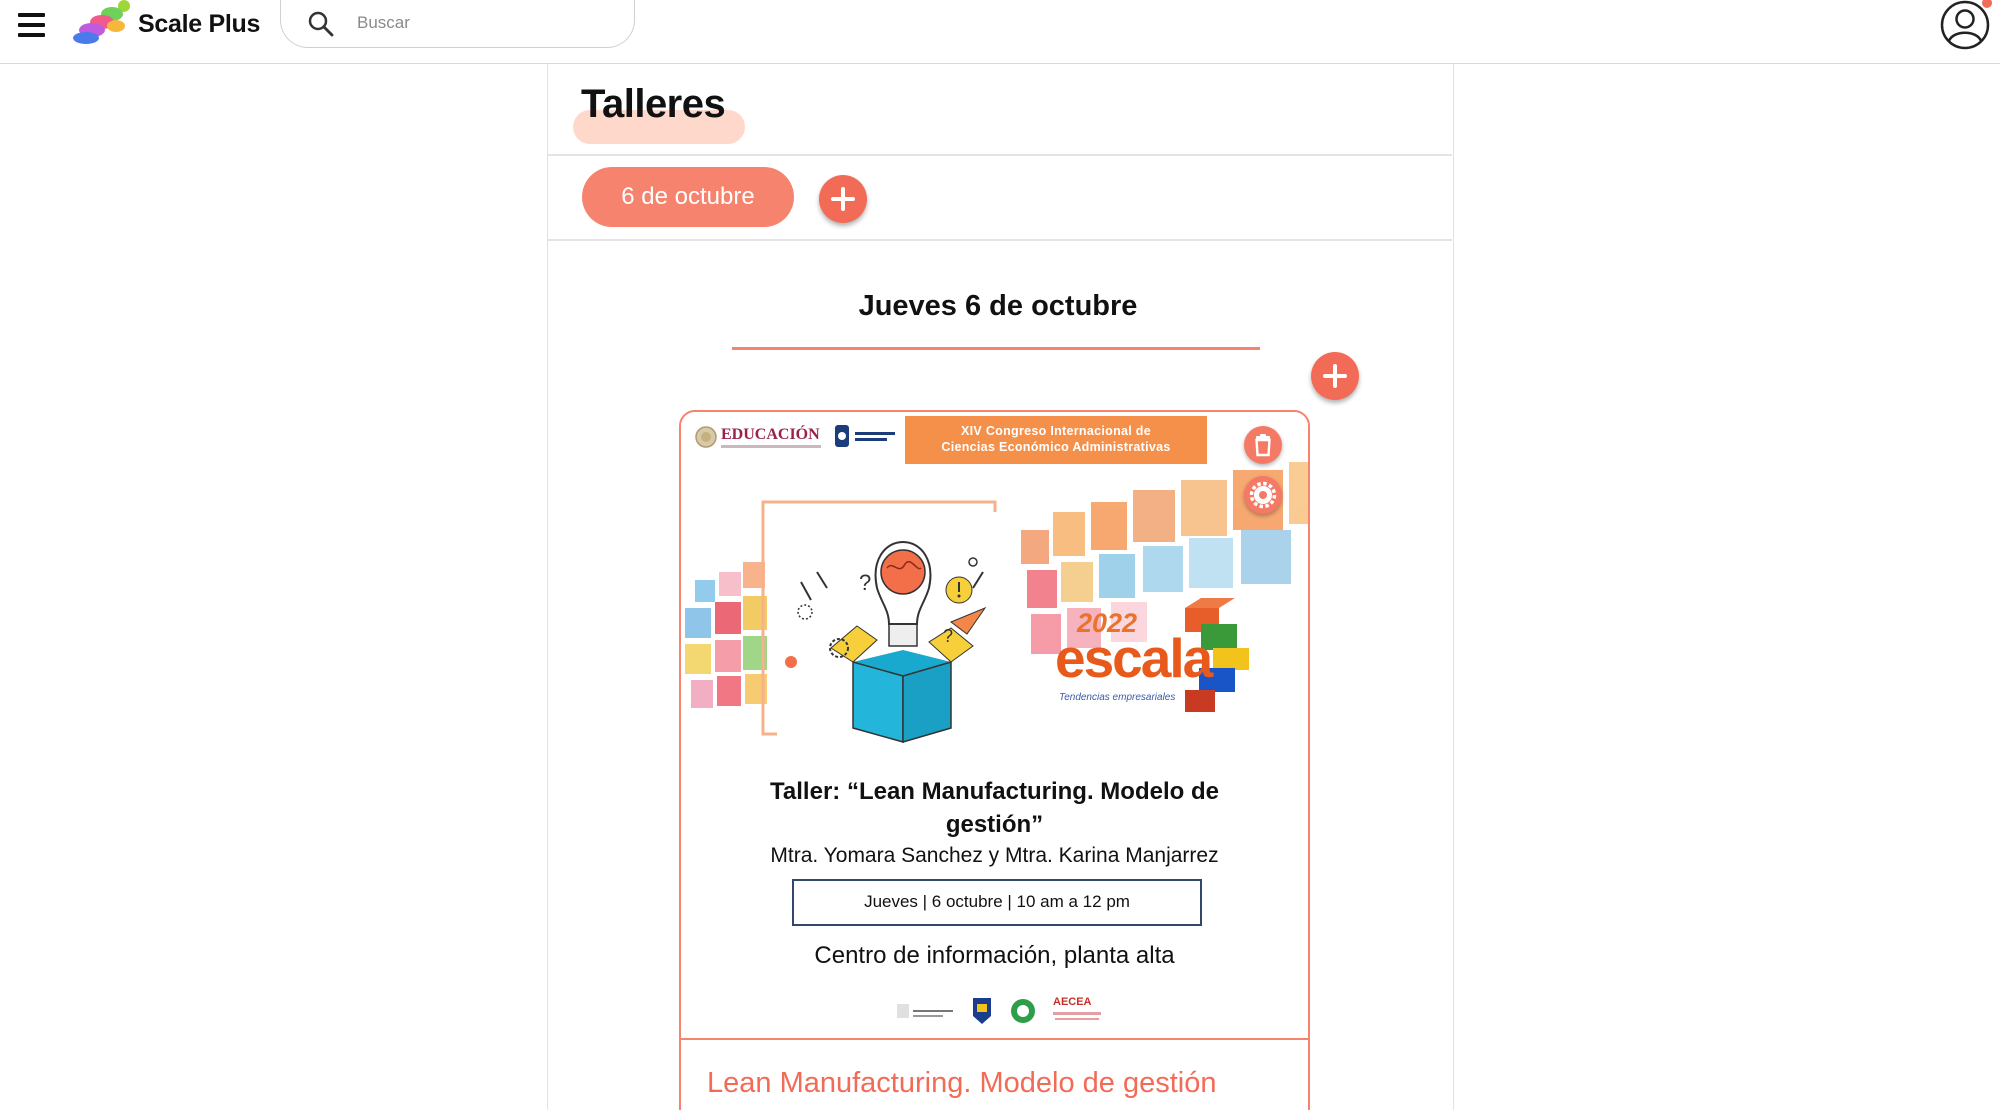 The image size is (2000, 1110). I want to click on date-tab-selected: 6 de octubre, so click(688, 197).